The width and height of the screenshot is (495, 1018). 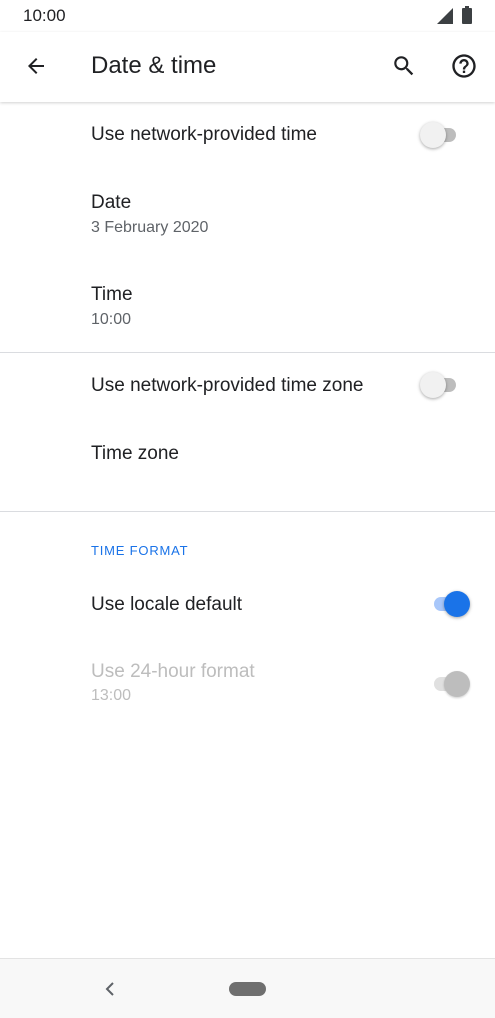 I want to click on time-zone-row: Time zone, so click(x=247, y=455).